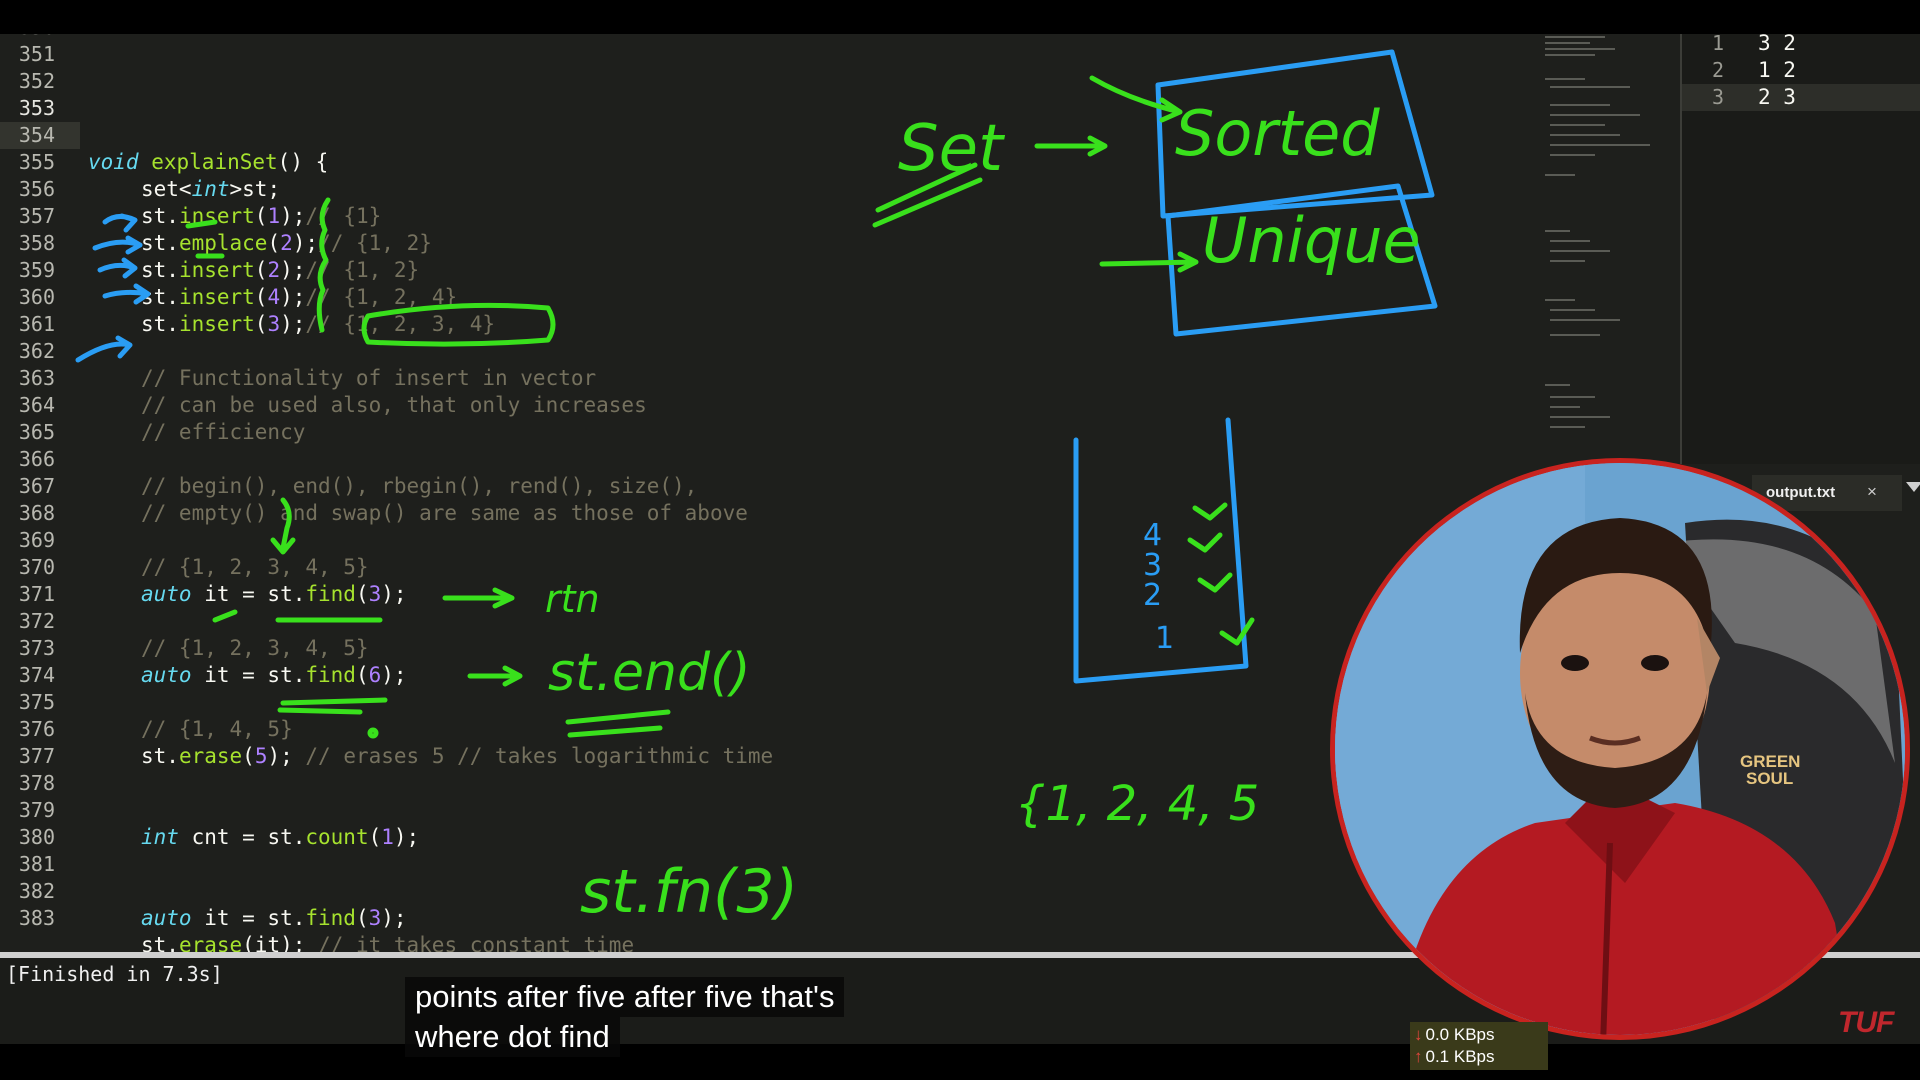  Describe the element at coordinates (36, 108) in the screenshot. I see `line-number: 353` at that location.